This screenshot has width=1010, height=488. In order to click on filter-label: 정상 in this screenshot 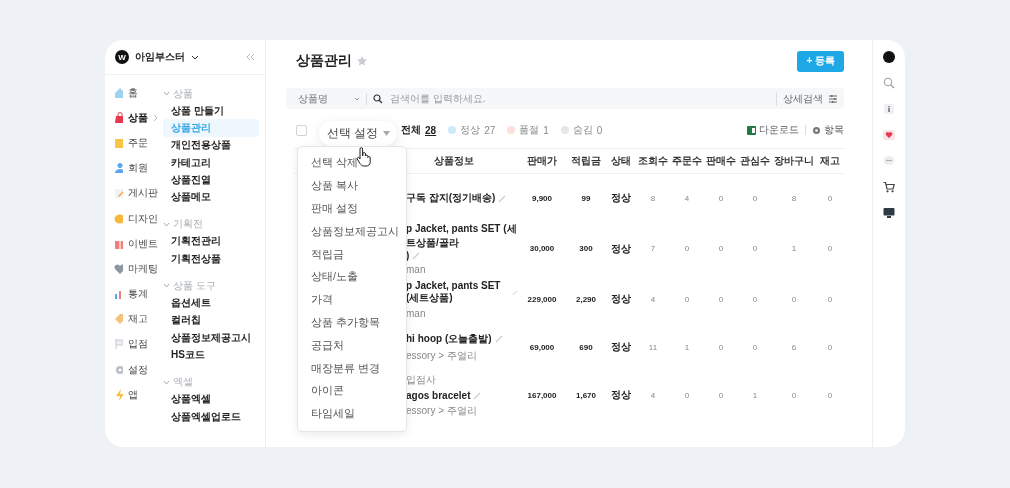, I will do `click(470, 130)`.